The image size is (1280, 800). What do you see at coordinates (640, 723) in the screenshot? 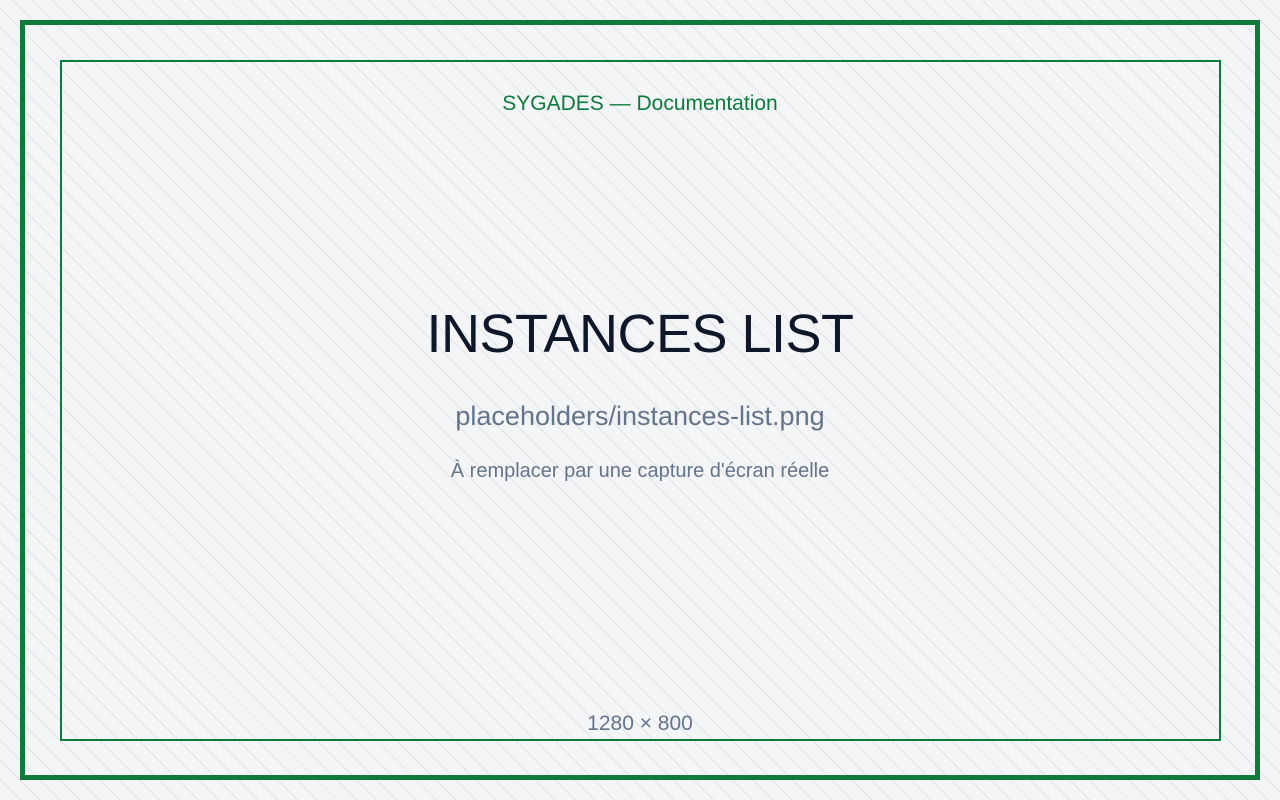
I see `placeholder-dimensions: 1280 × 800` at bounding box center [640, 723].